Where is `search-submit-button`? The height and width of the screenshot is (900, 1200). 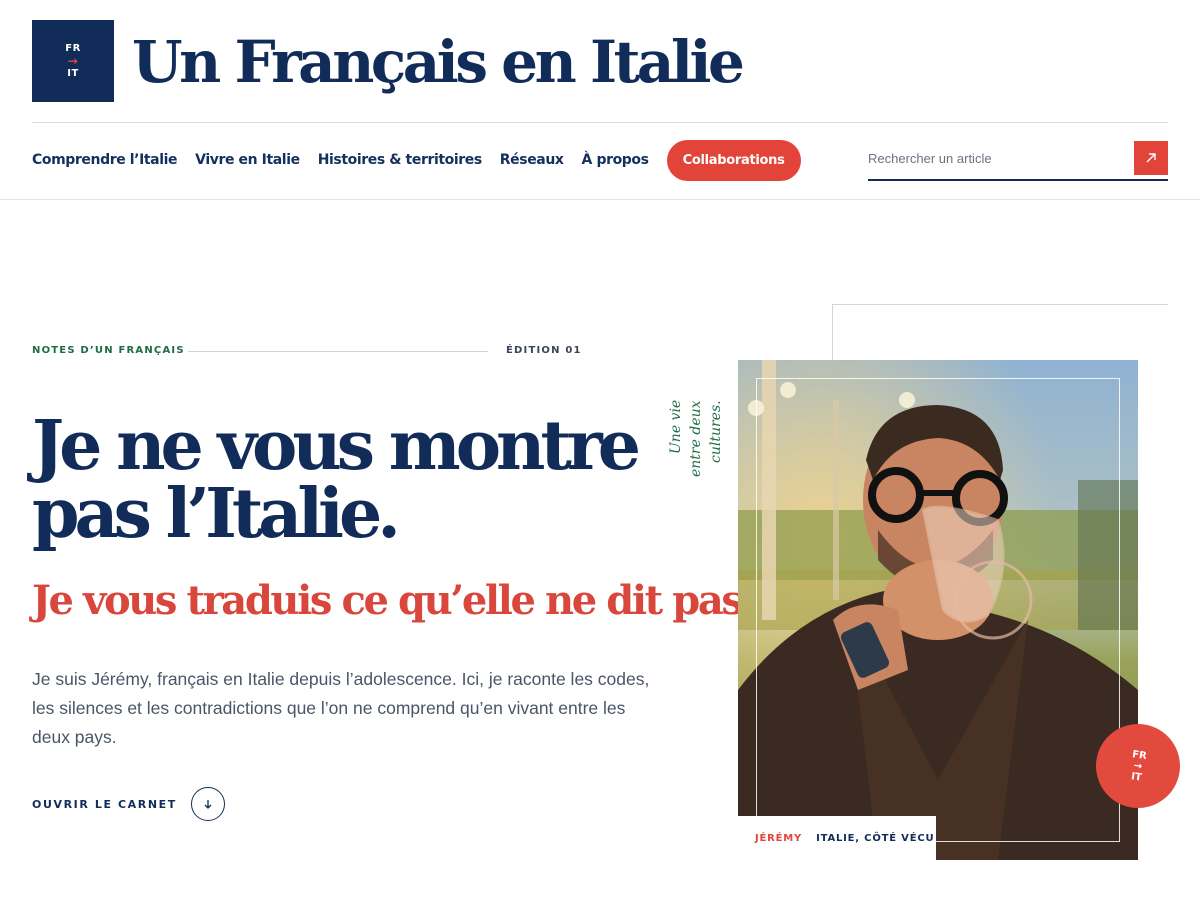 search-submit-button is located at coordinates (1151, 158).